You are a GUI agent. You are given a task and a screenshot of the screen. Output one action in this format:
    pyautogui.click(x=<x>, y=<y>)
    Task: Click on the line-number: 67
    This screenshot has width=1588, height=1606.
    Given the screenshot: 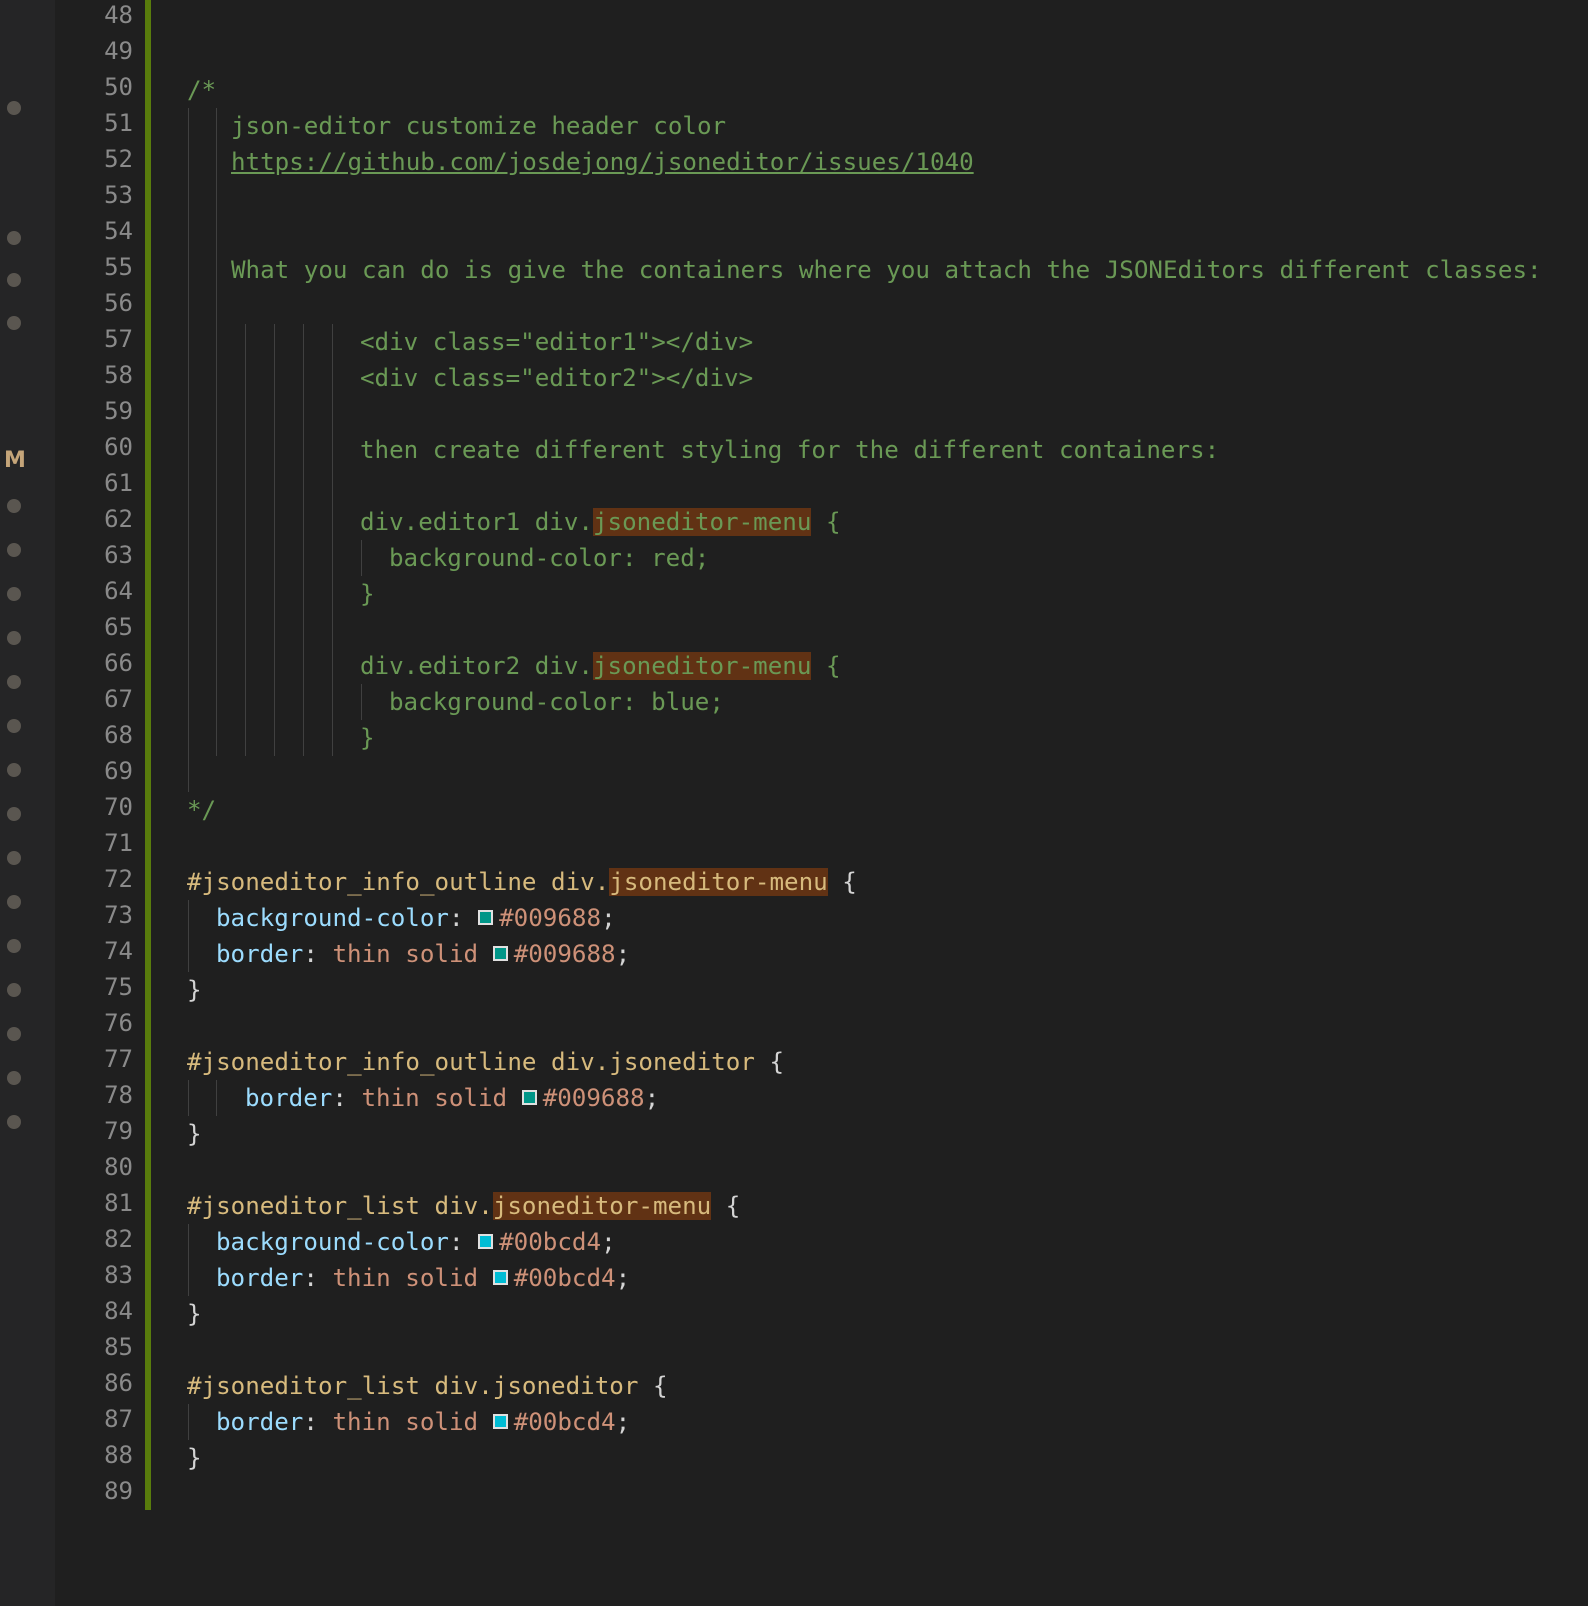 What is the action you would take?
    pyautogui.click(x=93, y=699)
    